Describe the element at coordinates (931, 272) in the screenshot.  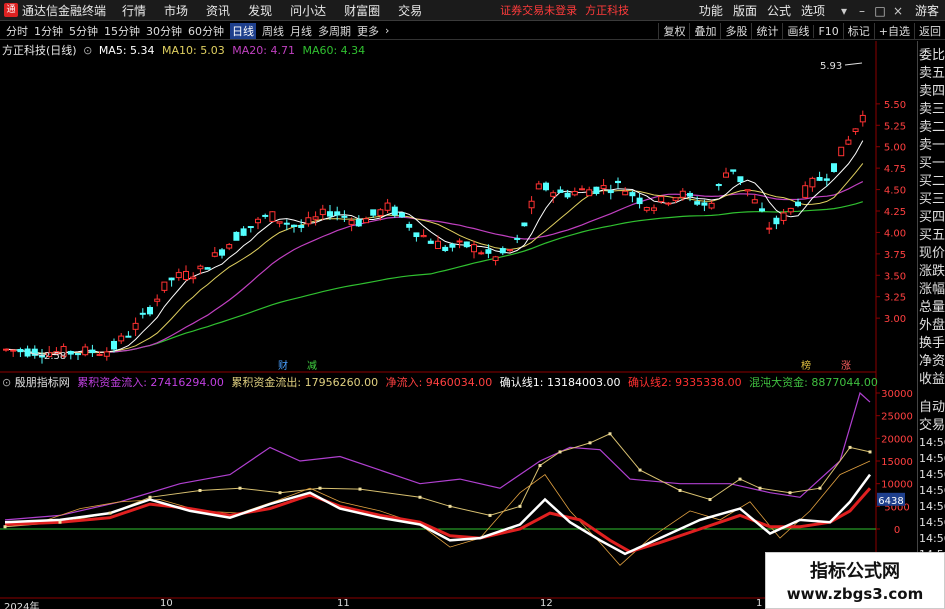
I see `side-panel-item: 涨跌` at that location.